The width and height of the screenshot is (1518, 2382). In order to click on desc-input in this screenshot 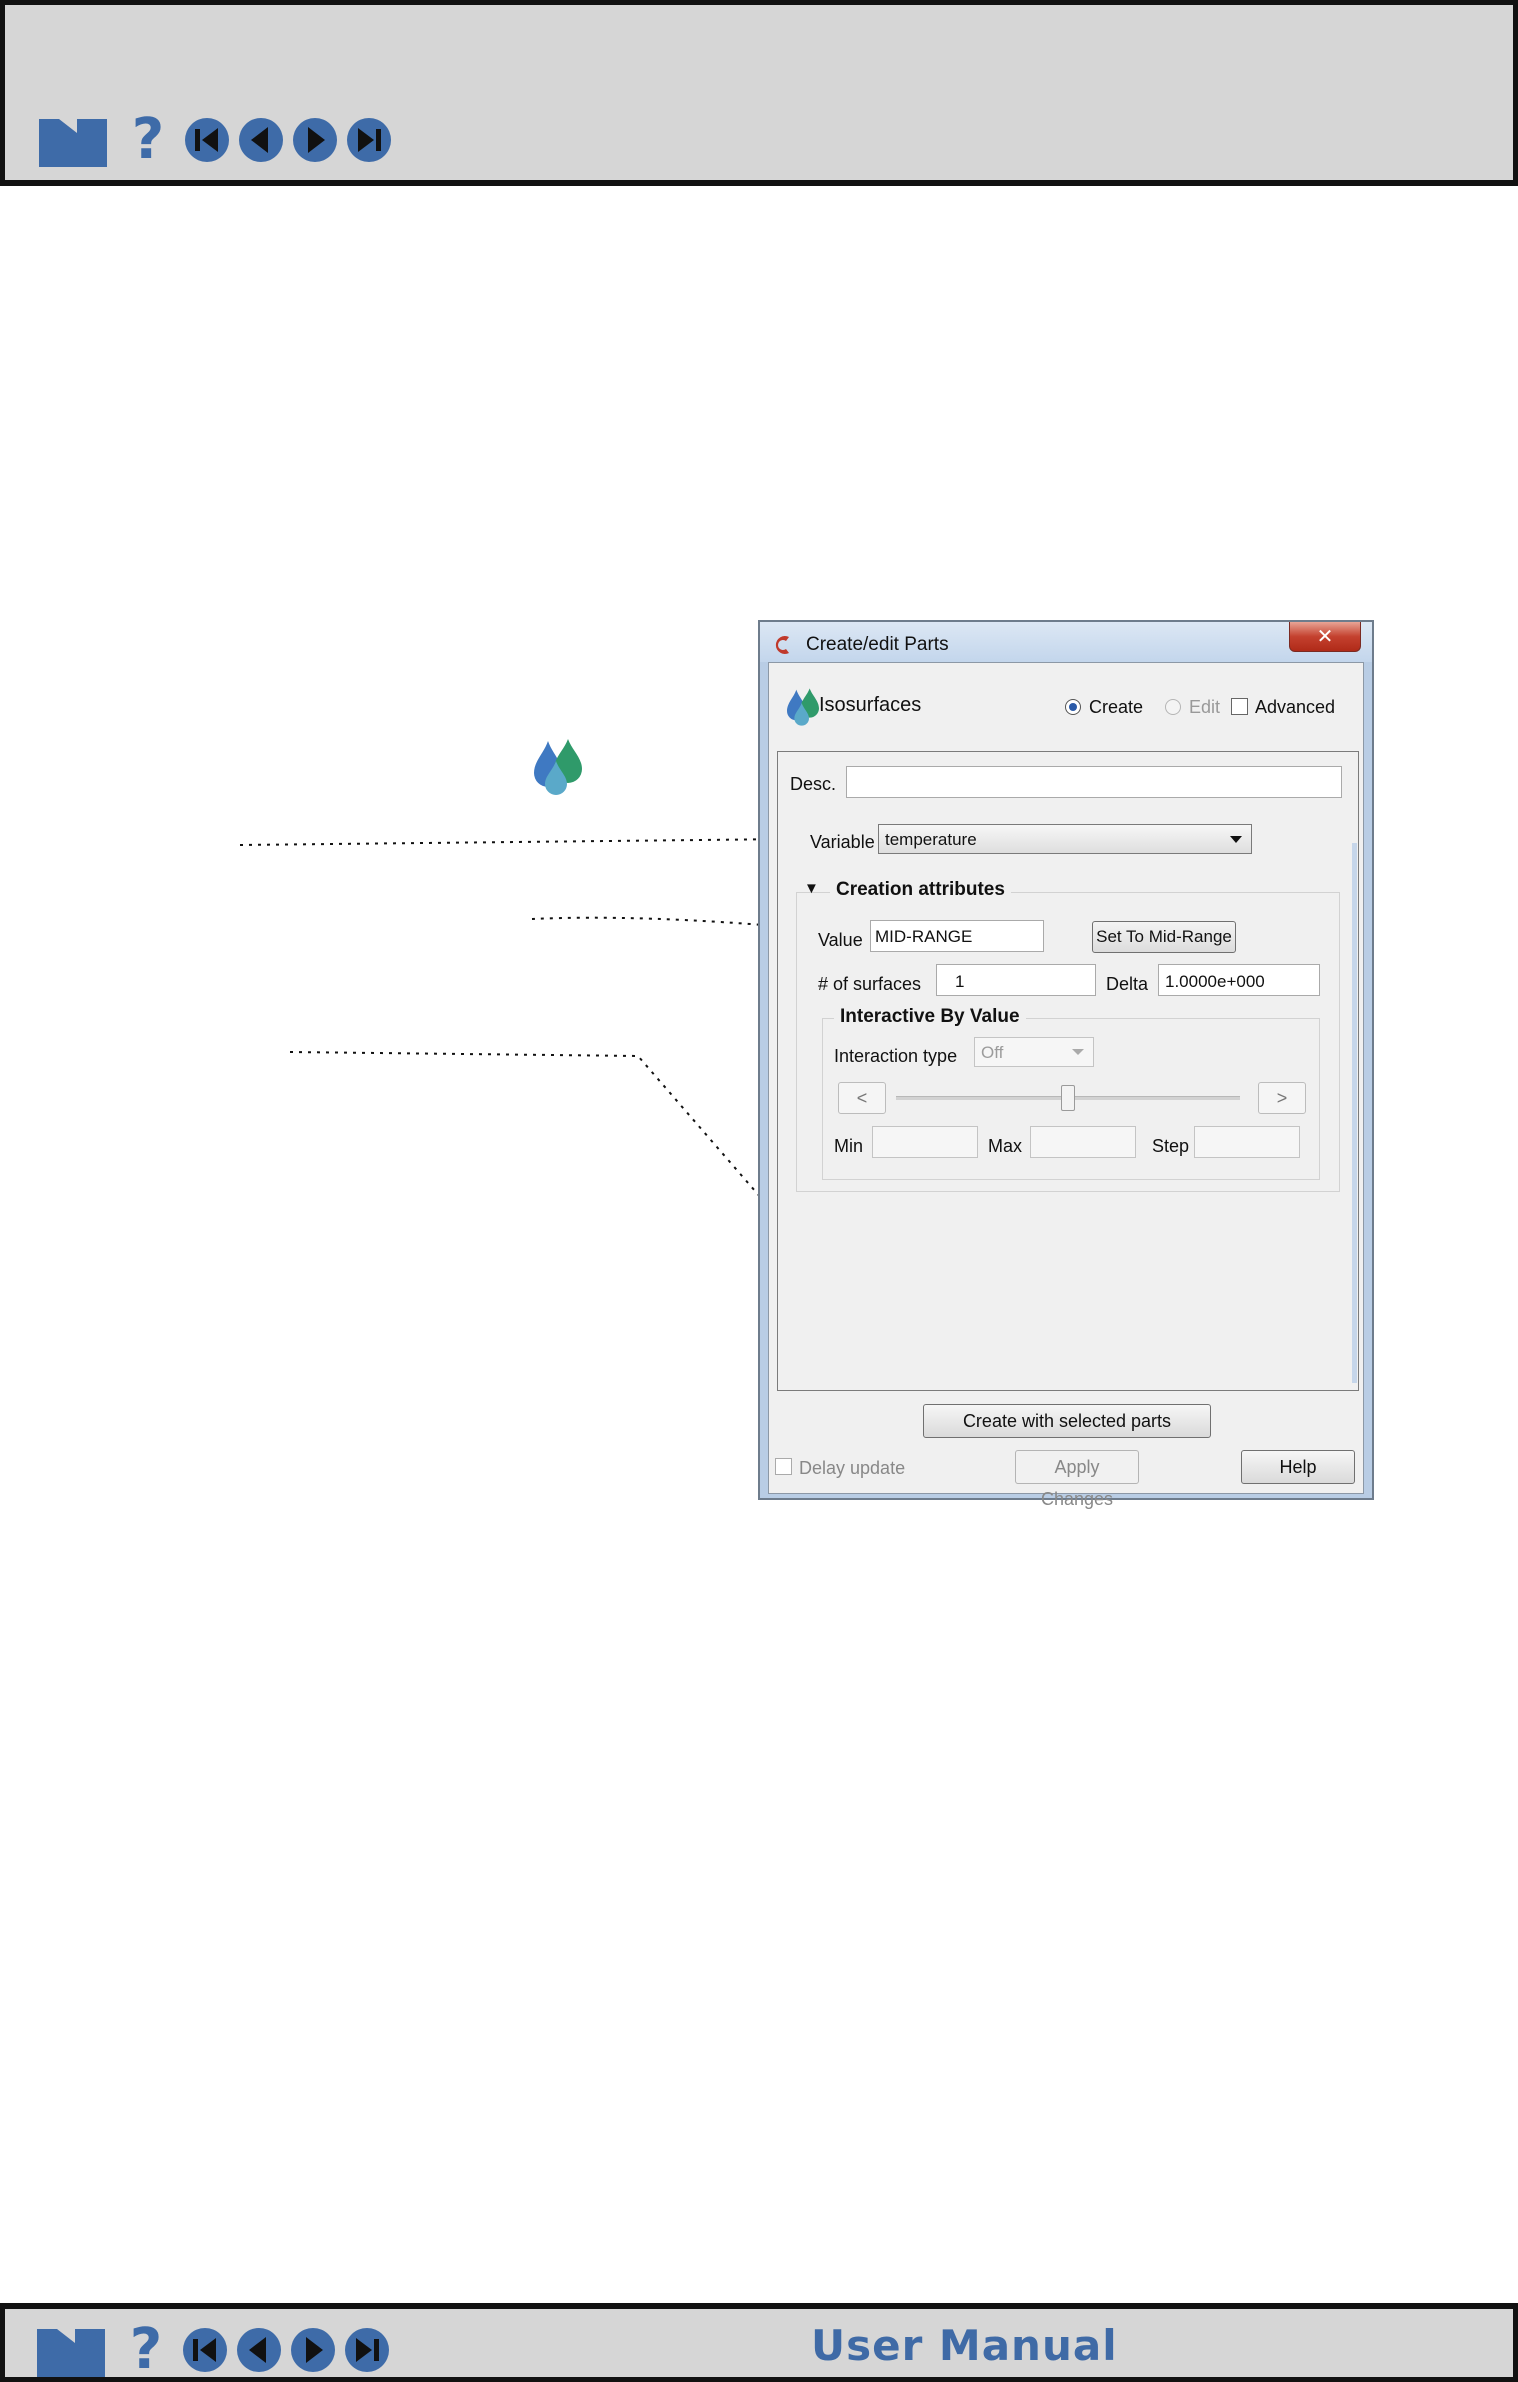, I will do `click(1094, 782)`.